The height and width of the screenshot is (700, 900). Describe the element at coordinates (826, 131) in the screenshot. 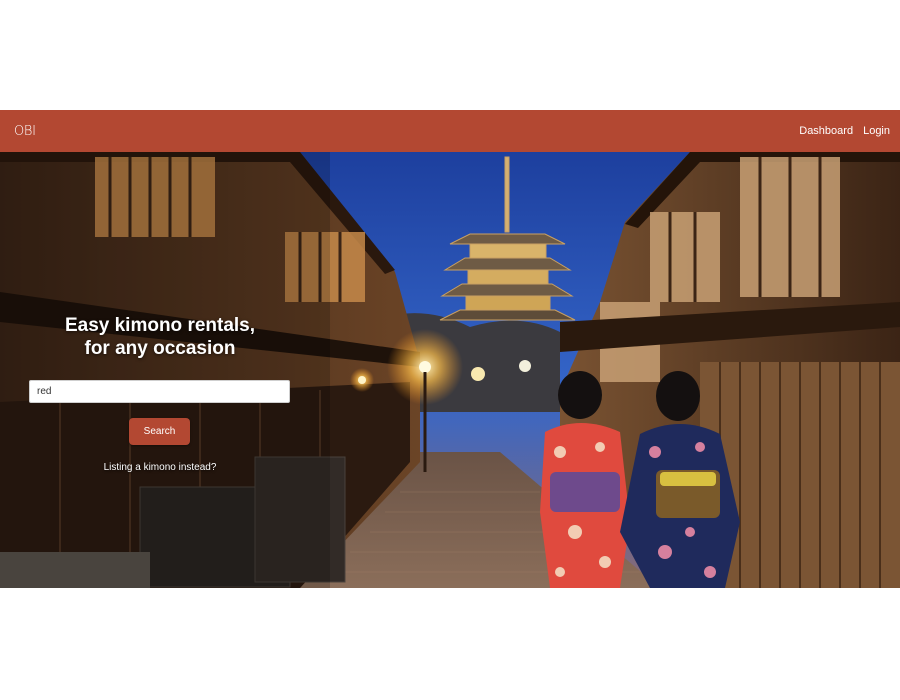

I see `nav-link-dashboard: Dashboard` at that location.